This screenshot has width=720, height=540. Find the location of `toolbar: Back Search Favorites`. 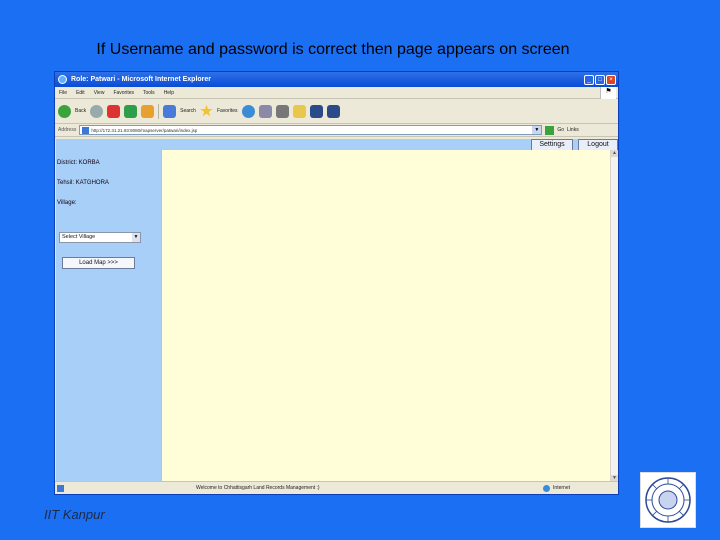

toolbar: Back Search Favorites is located at coordinates (336, 111).